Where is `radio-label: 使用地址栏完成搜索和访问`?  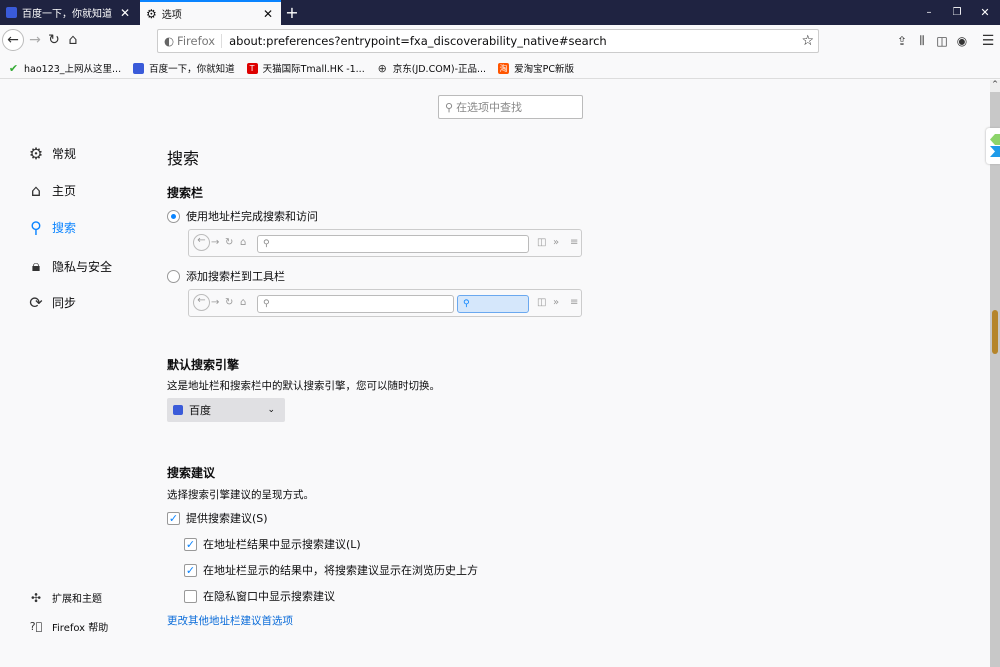
radio-label: 使用地址栏完成搜索和访问 is located at coordinates (252, 216).